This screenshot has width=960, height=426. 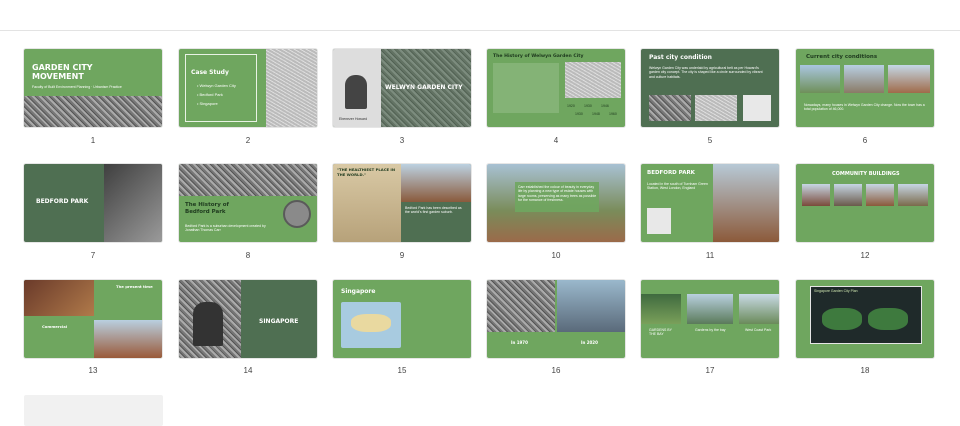 What do you see at coordinates (596, 114) in the screenshot?
I see `slide-4-year-5: 1948` at bounding box center [596, 114].